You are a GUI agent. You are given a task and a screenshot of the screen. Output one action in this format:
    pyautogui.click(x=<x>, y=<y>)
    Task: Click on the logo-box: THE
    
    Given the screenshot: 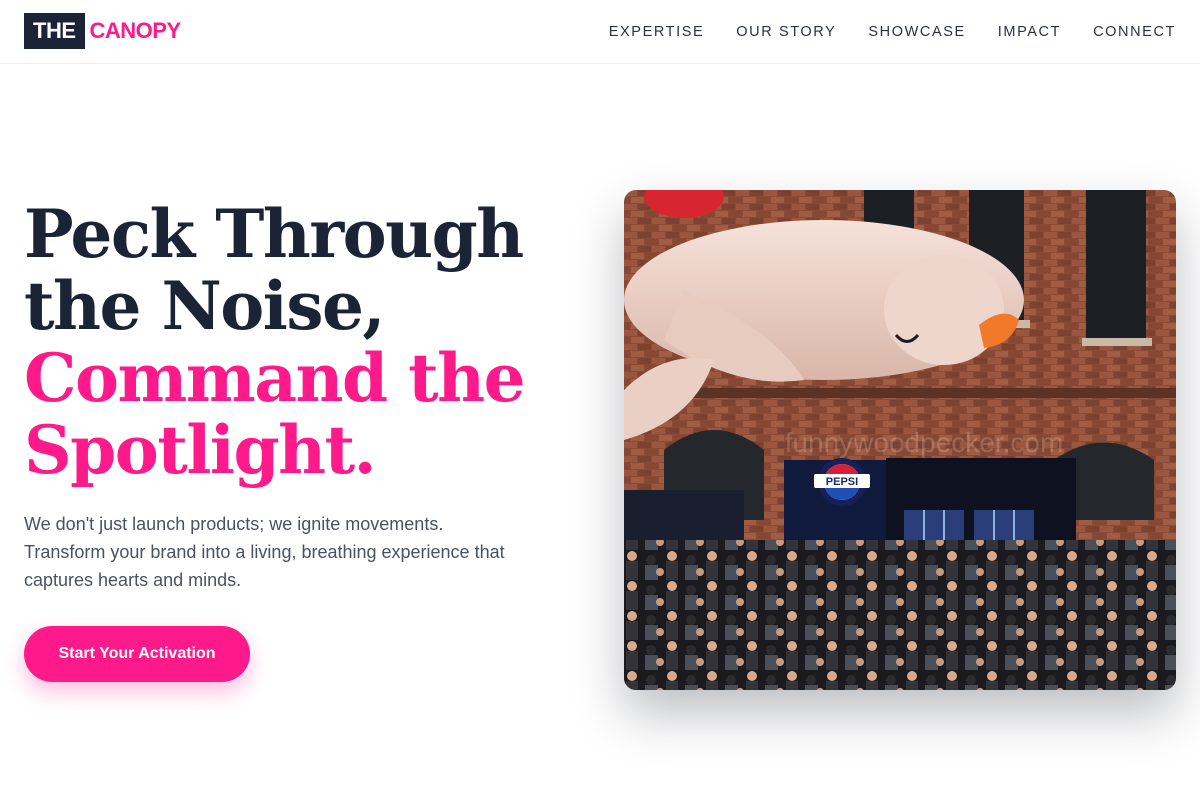 What is the action you would take?
    pyautogui.click(x=54, y=31)
    